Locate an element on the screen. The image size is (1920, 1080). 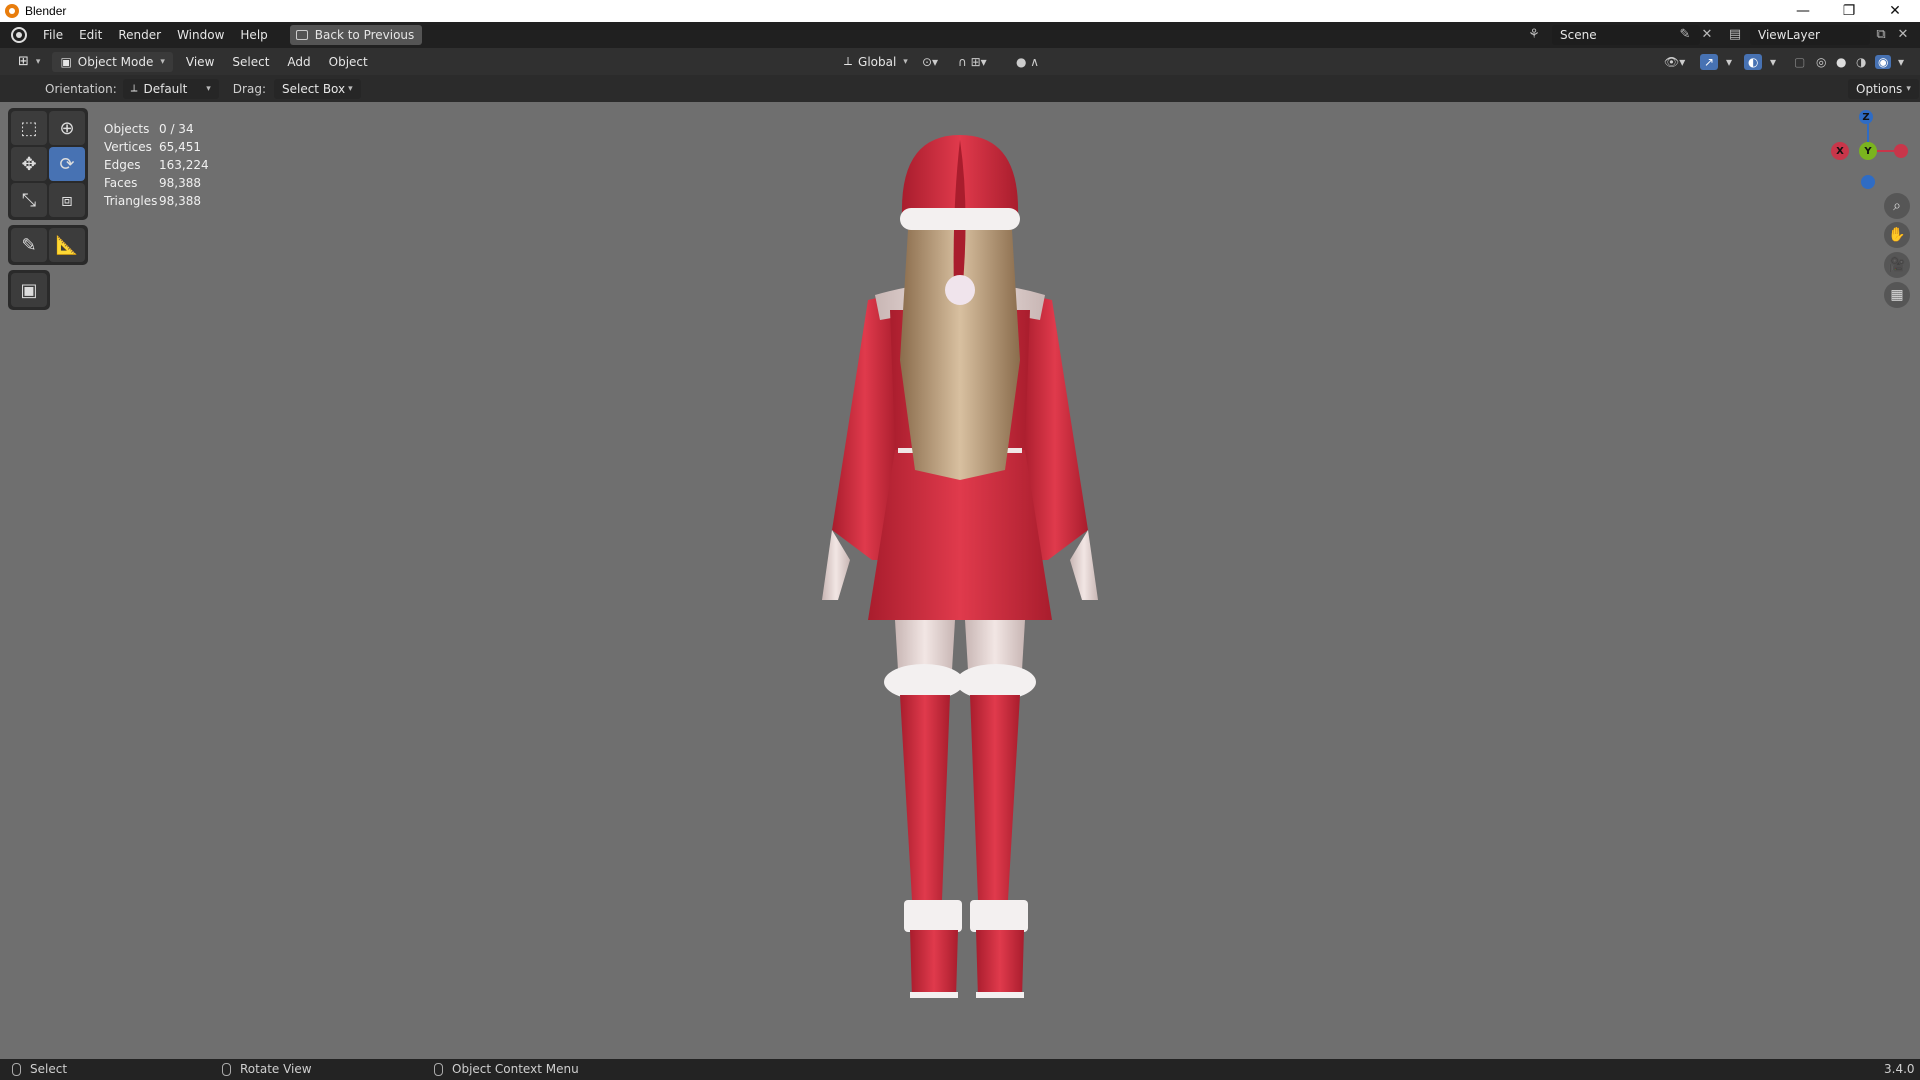
gizmo-z-axis: Z is located at coordinates (1866, 117).